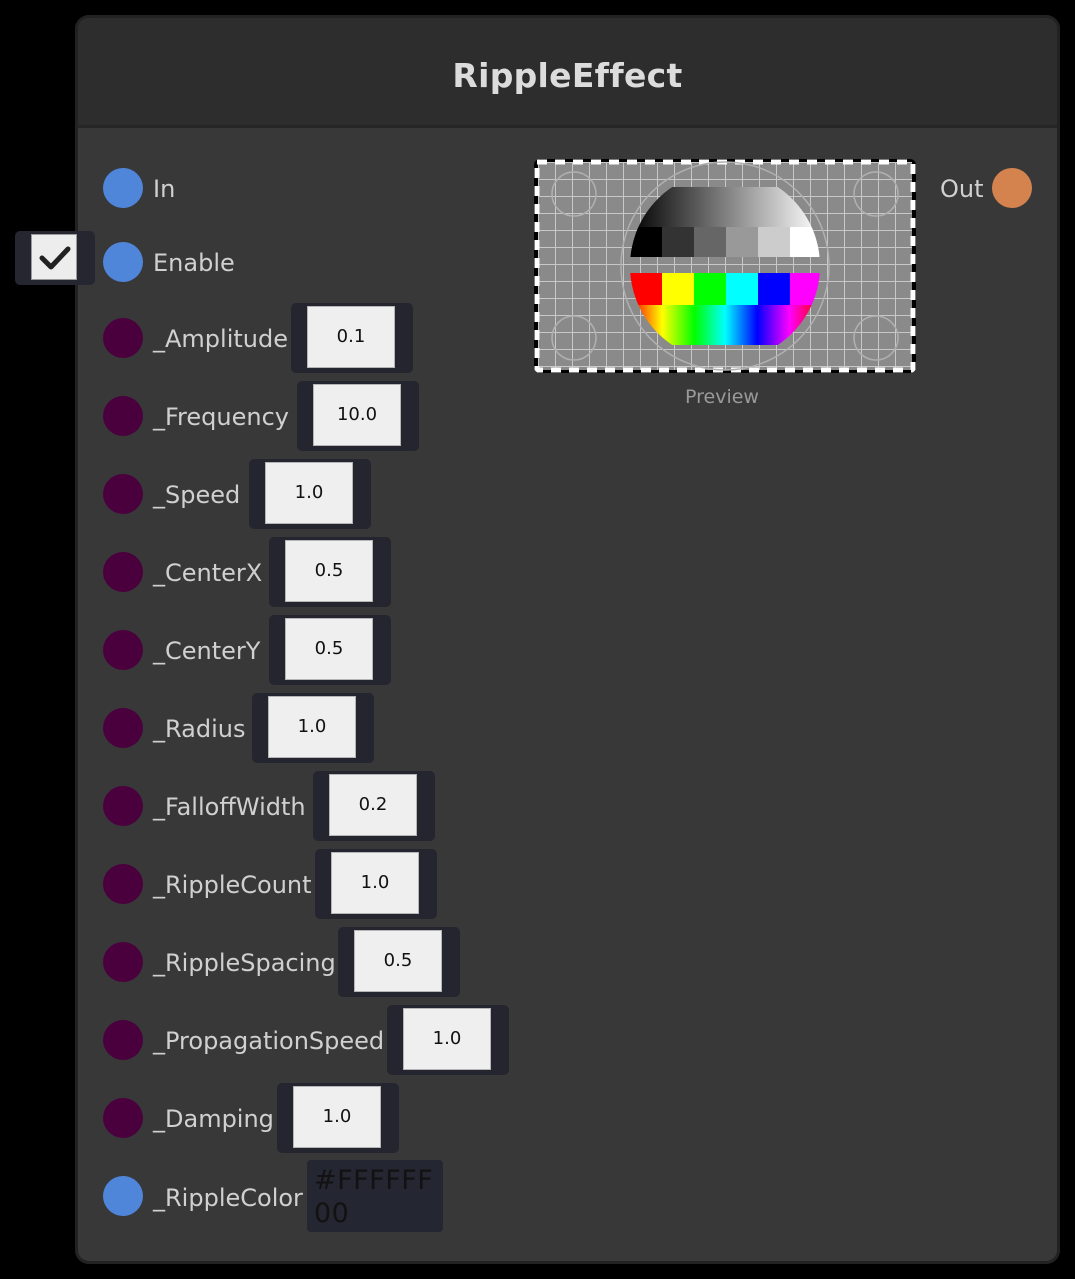  I want to click on falloffwidth-field-frame: 0.2, so click(374, 806).